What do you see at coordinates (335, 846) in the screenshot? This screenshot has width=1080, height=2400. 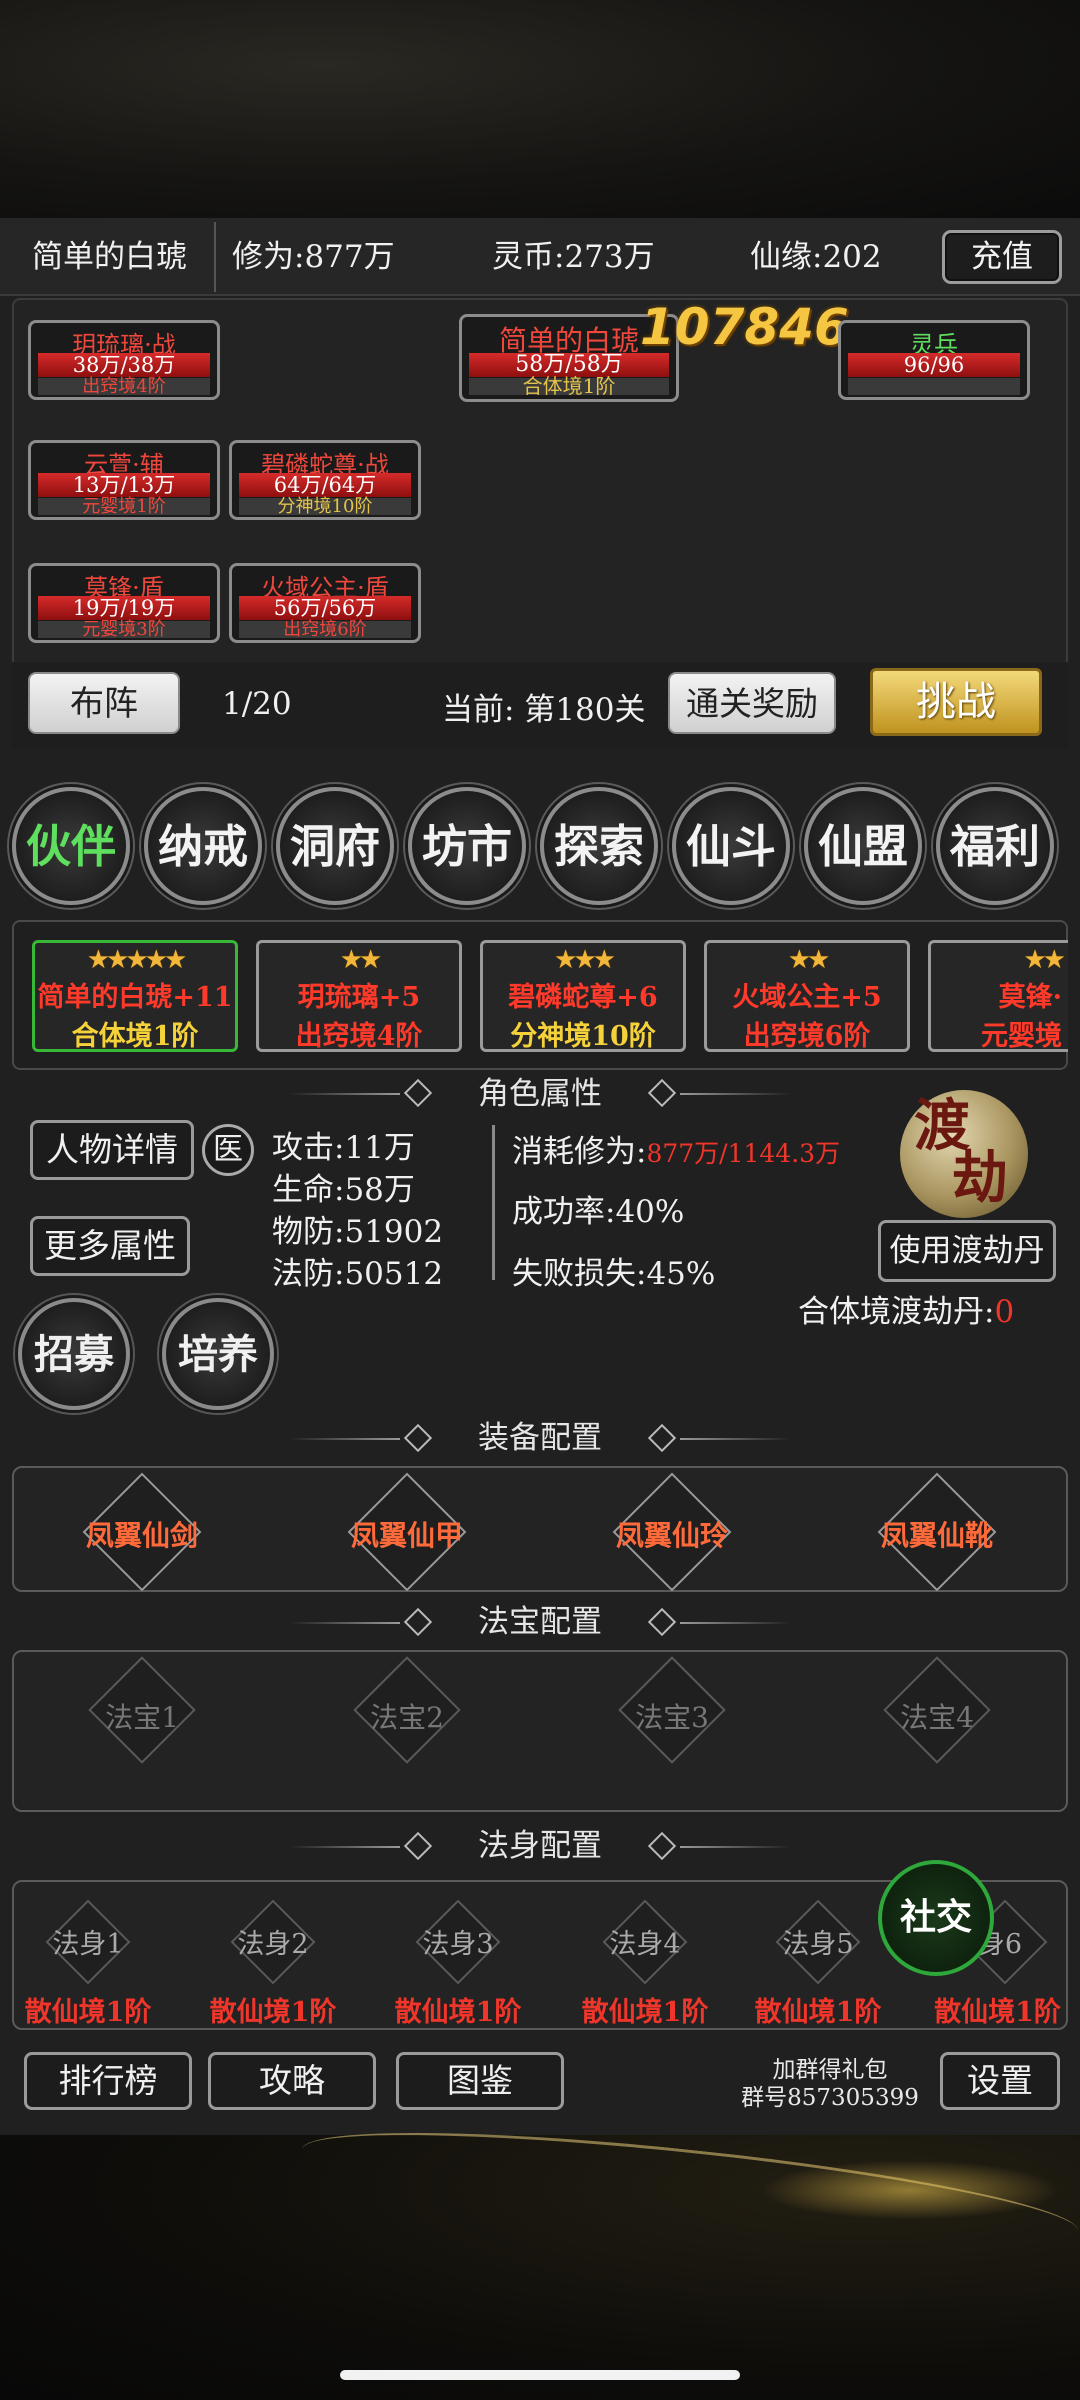 I see `tab-cave: 洞府` at bounding box center [335, 846].